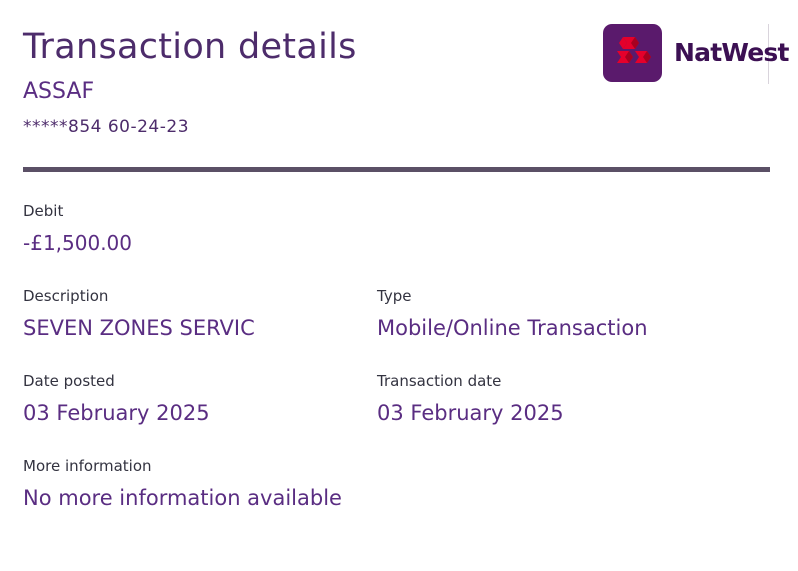  I want to click on header-divider, so click(396, 169).